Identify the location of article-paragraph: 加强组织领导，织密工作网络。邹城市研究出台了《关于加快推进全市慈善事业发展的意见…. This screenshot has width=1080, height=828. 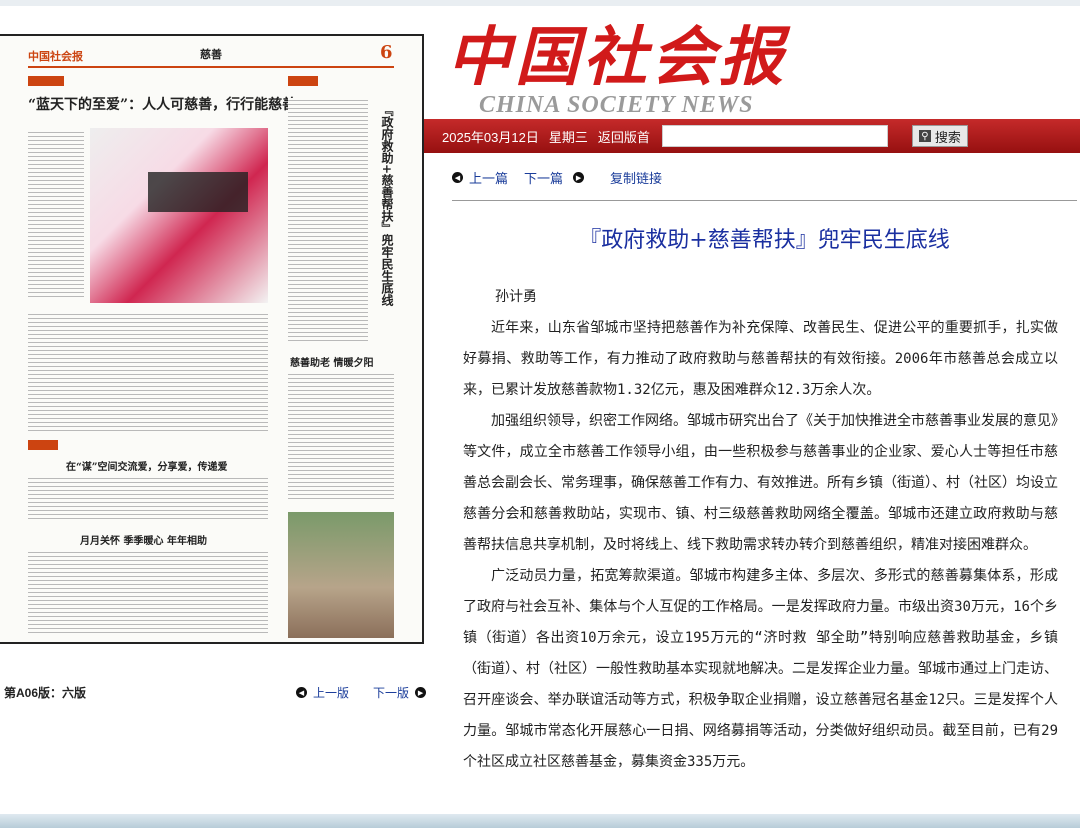
(760, 483).